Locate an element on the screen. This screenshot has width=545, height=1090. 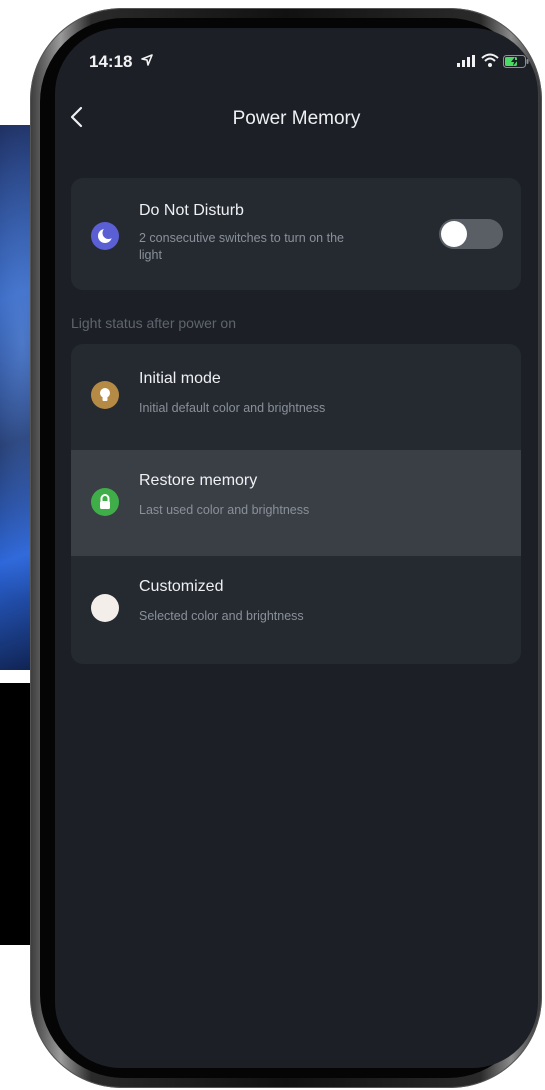
dnd-subtitle-line1: 2 consecutive switches to turn on the is located at coordinates (241, 238).